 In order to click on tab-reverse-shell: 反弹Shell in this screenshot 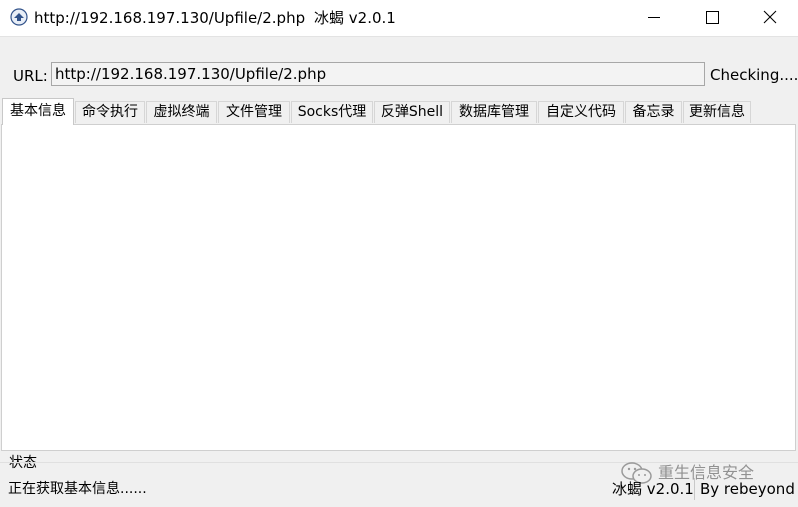, I will do `click(412, 112)`.